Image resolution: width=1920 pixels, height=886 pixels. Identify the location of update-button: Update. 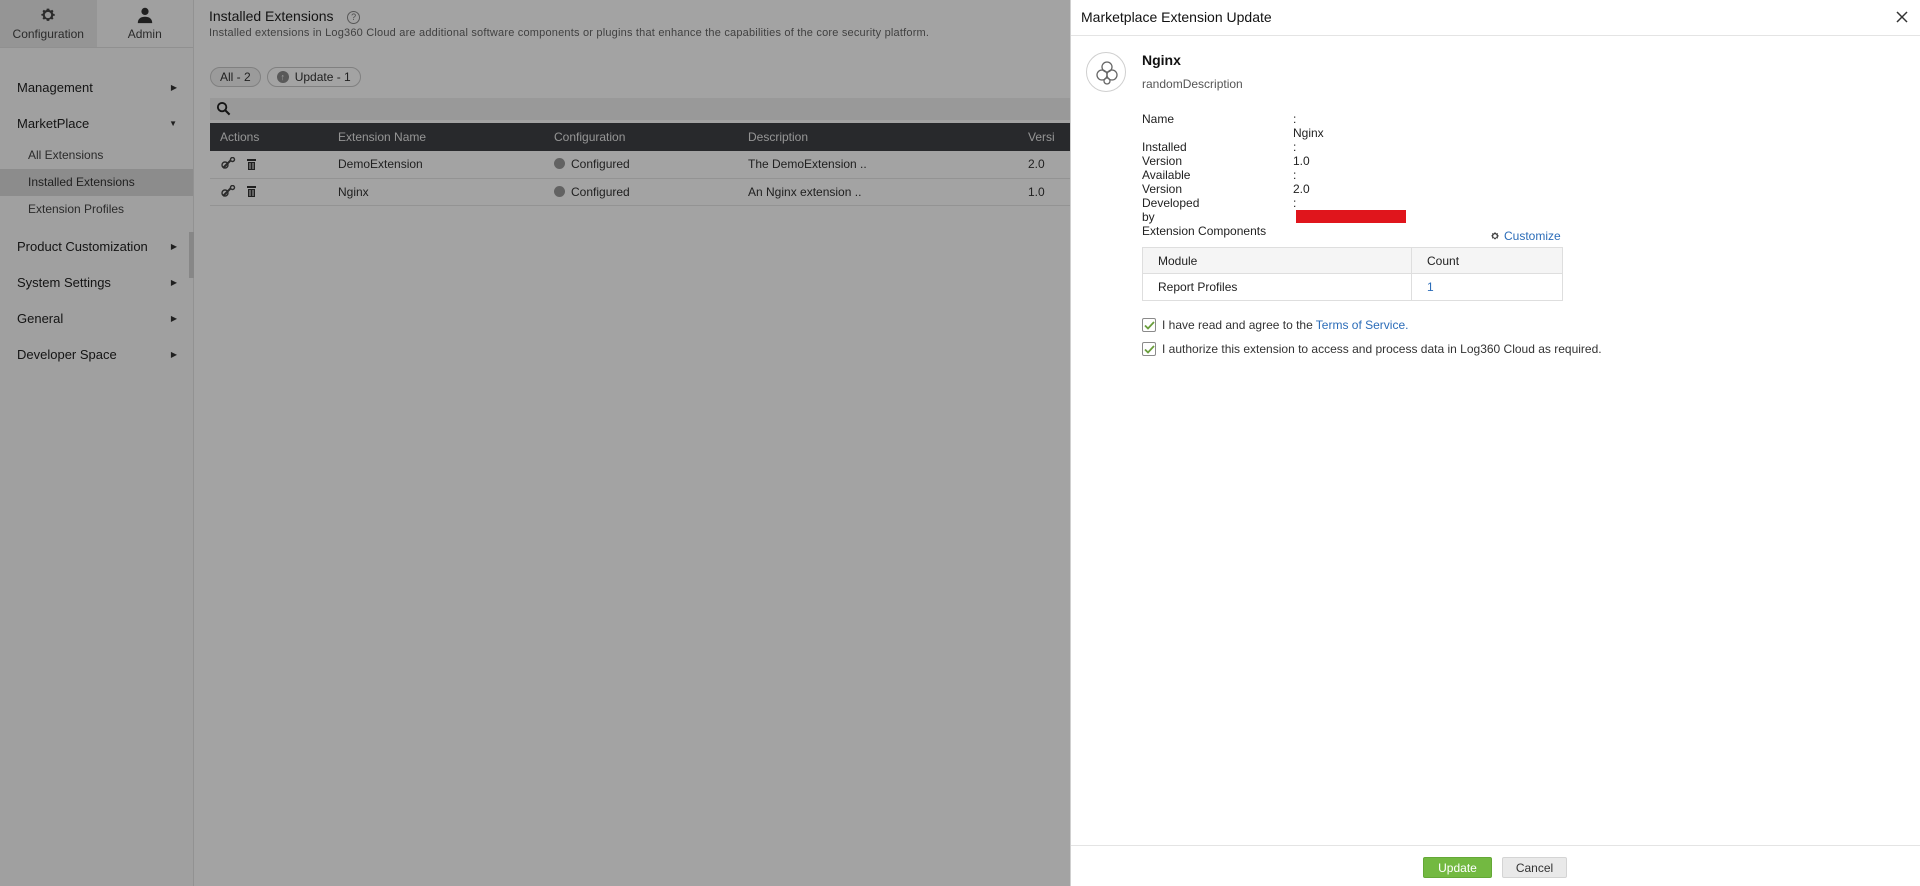
(1457, 867).